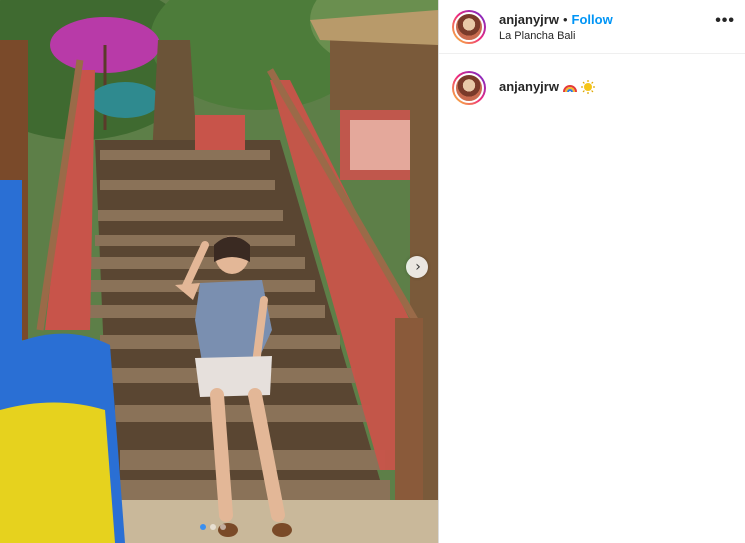 The height and width of the screenshot is (543, 745). I want to click on carousel-next-button: ›, so click(417, 267).